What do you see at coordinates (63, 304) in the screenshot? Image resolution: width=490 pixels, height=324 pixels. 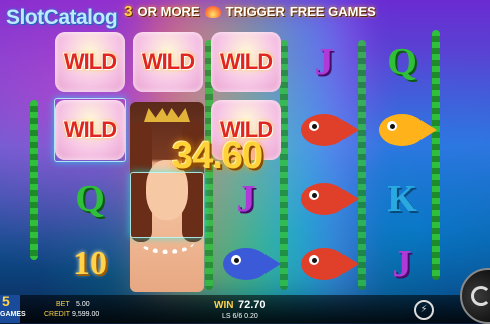 I see `bet-label: BET` at bounding box center [63, 304].